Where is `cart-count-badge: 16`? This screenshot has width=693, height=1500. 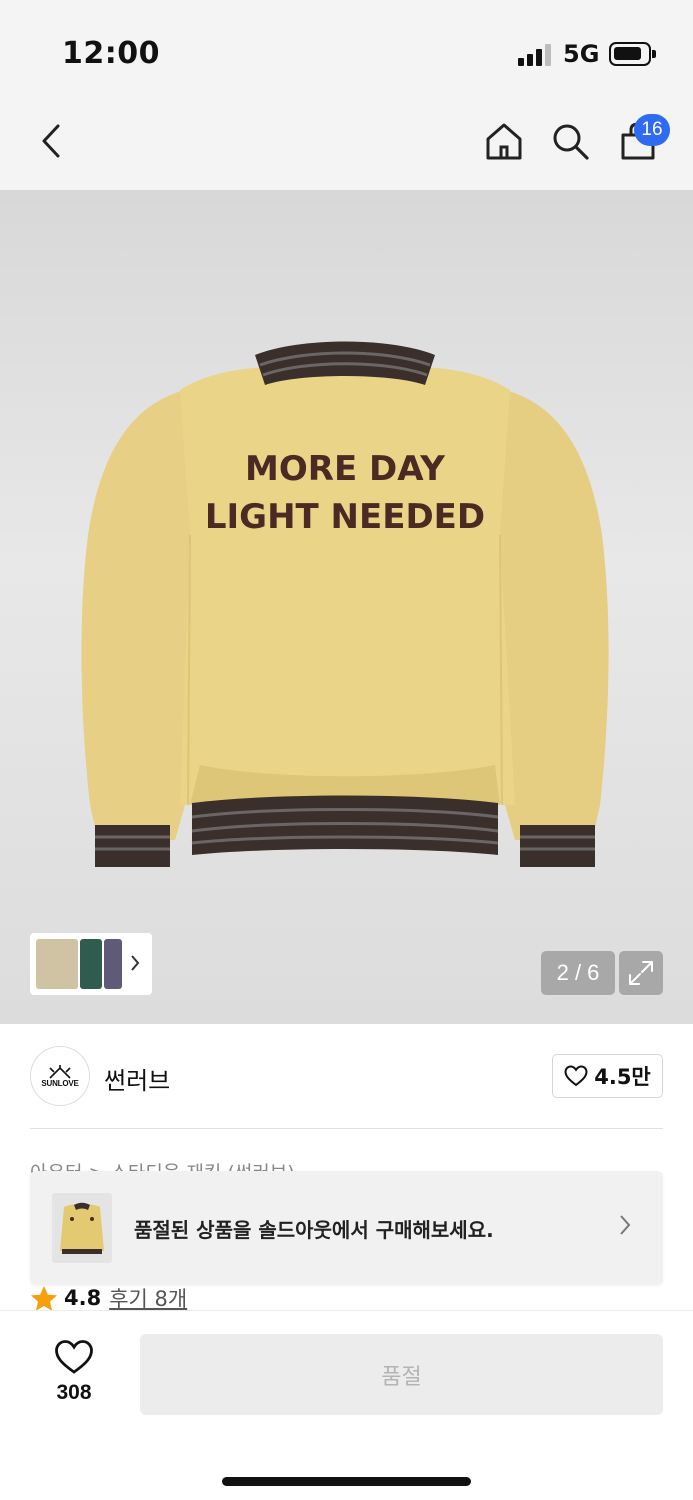 cart-count-badge: 16 is located at coordinates (652, 130).